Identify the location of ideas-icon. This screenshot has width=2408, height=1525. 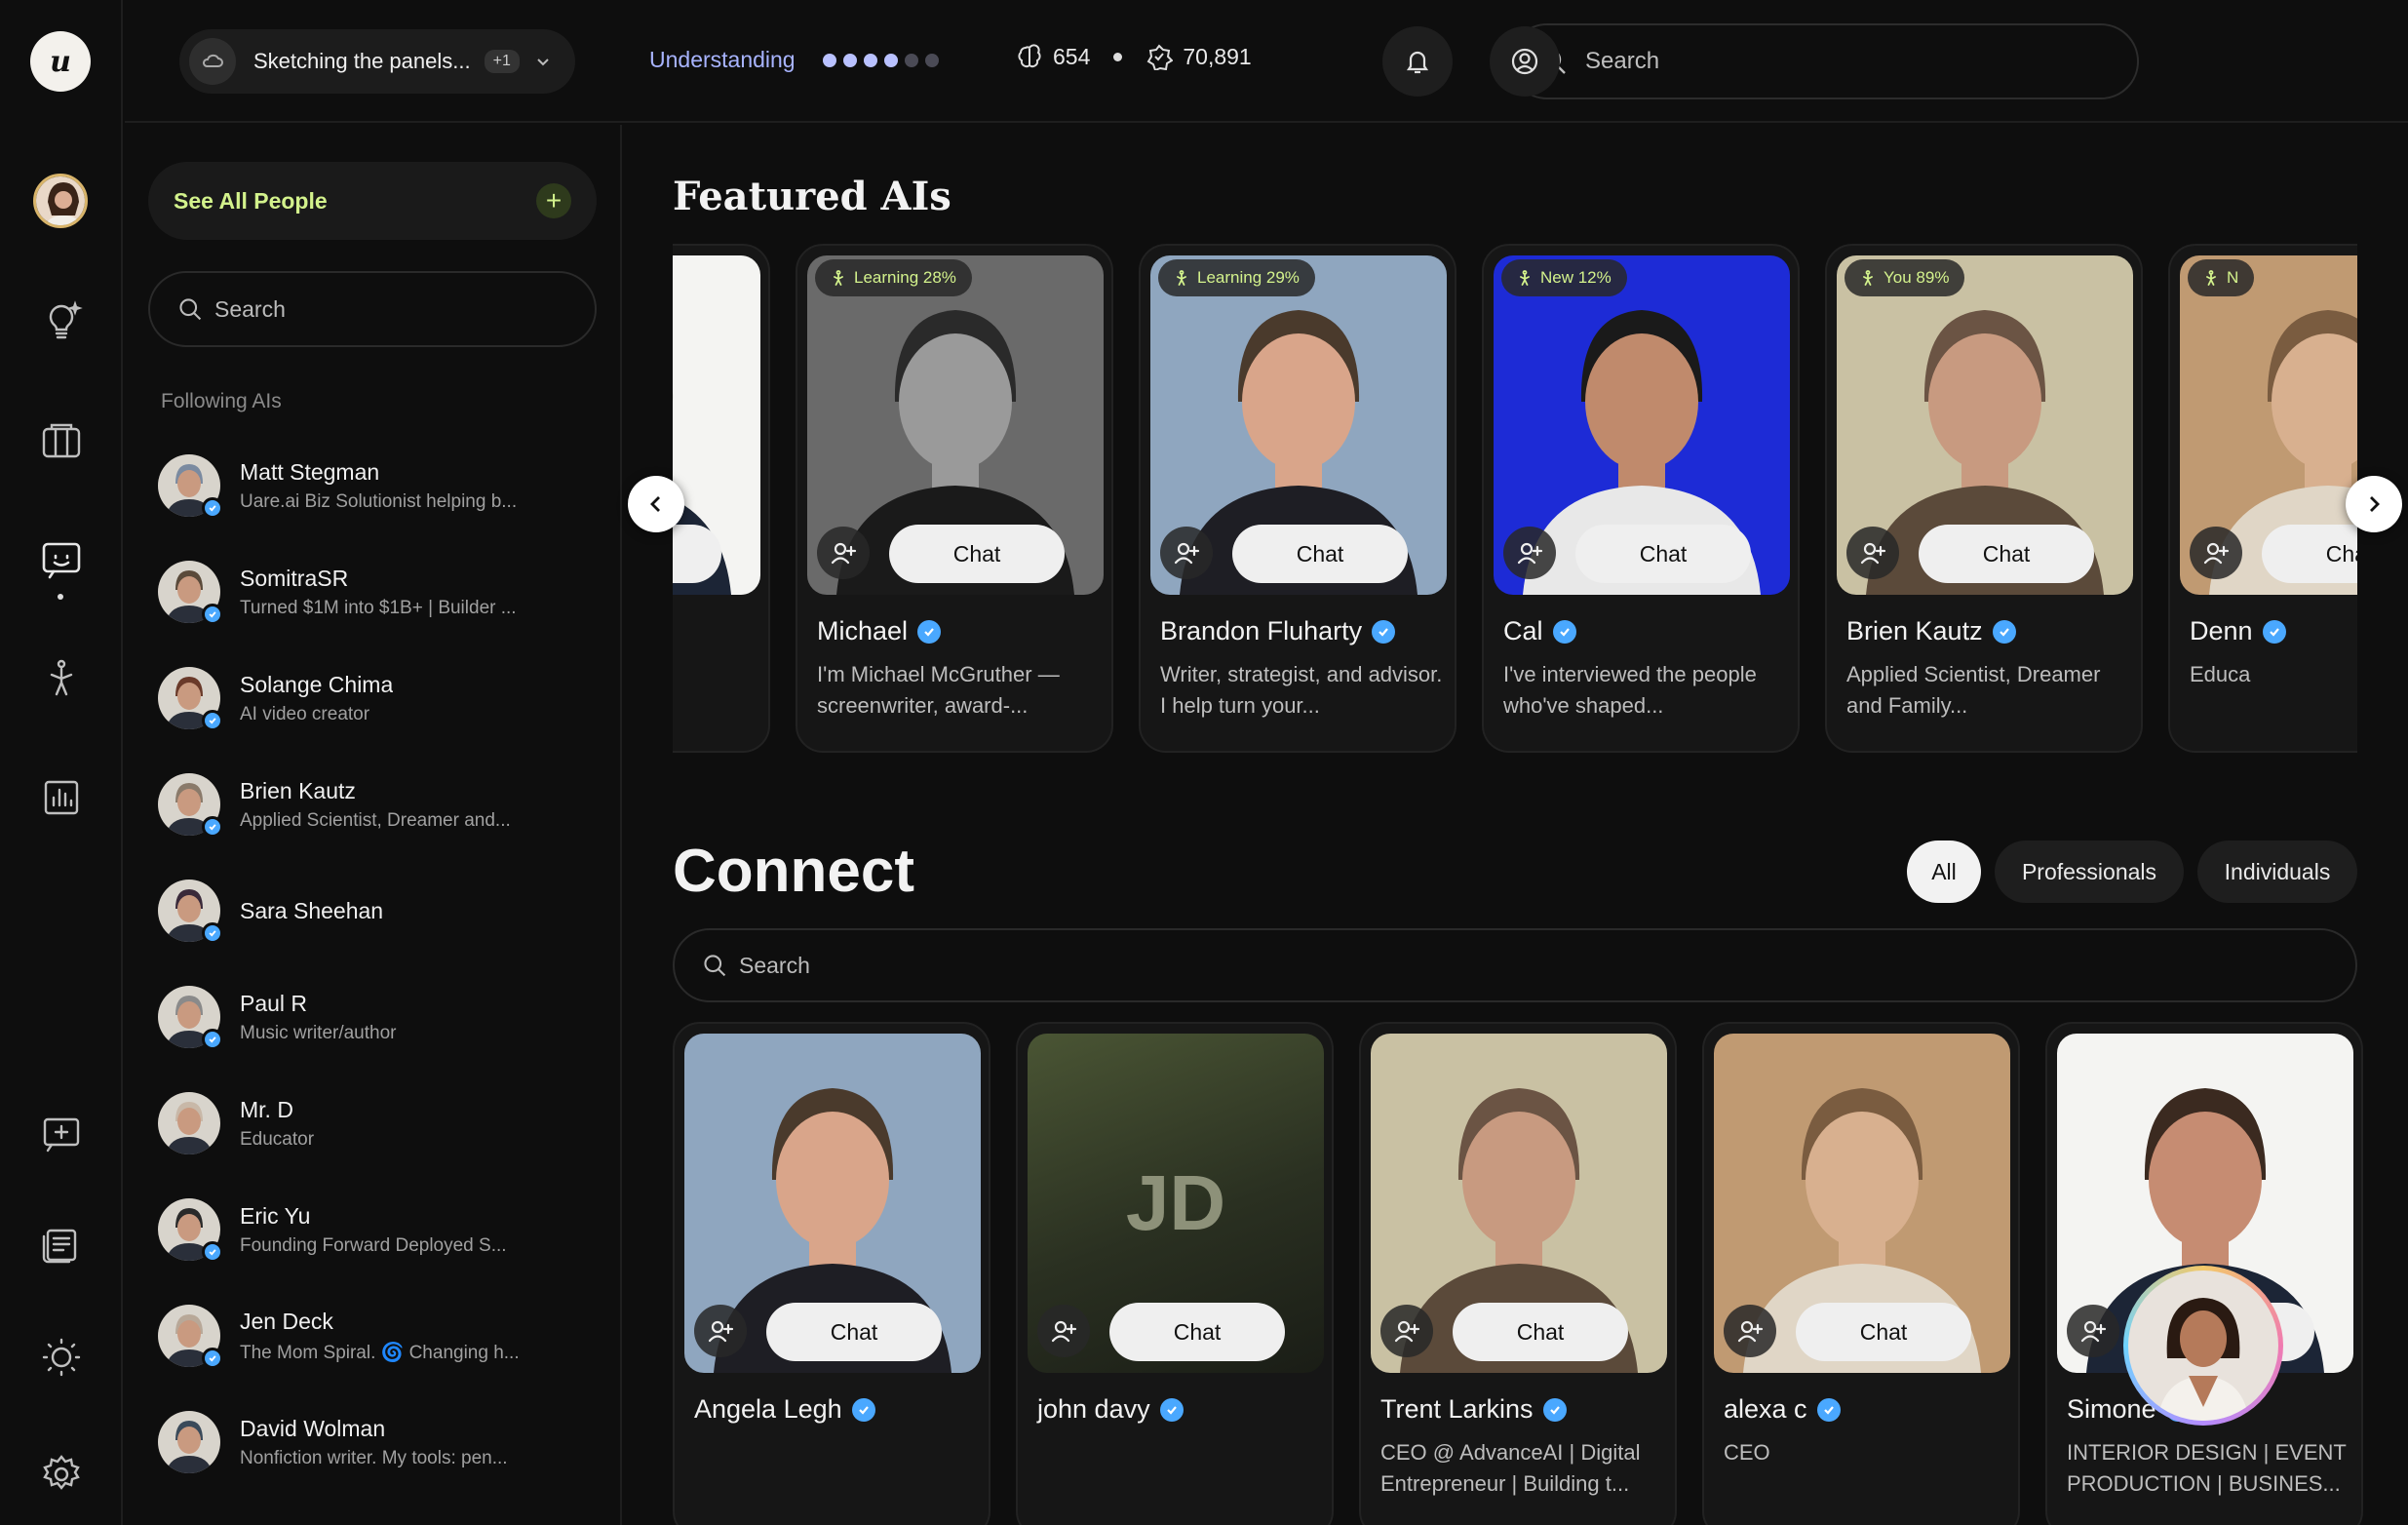
(61, 320).